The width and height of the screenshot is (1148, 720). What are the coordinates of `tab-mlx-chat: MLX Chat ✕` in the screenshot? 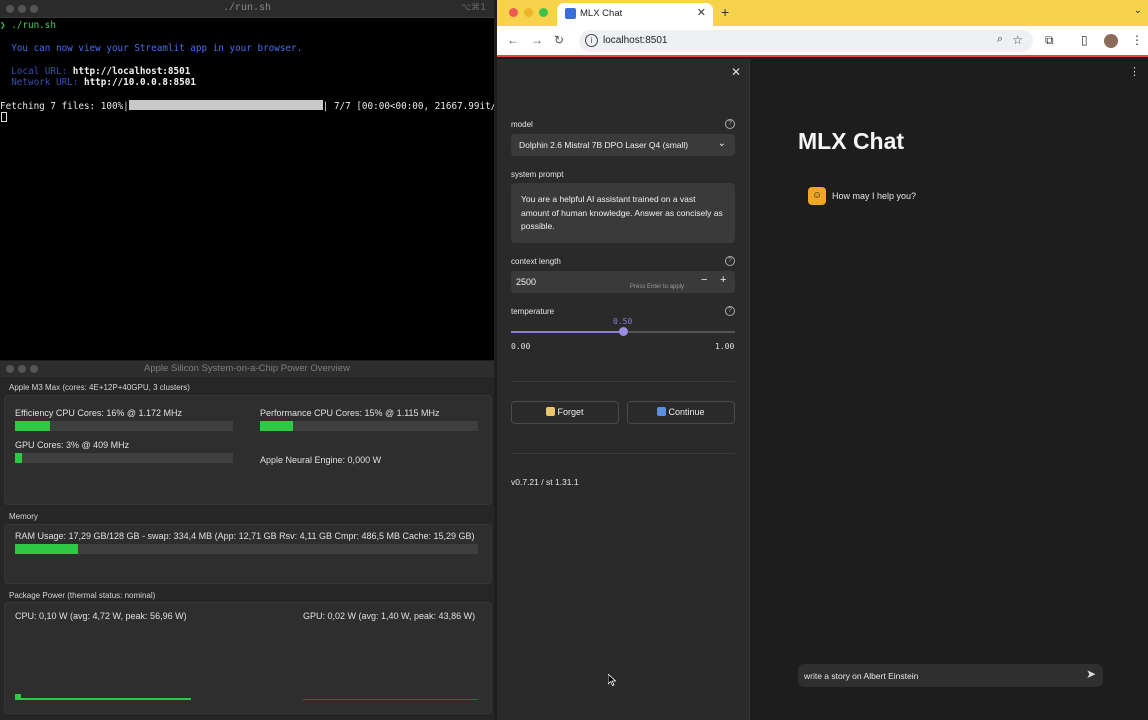 It's located at (635, 14).